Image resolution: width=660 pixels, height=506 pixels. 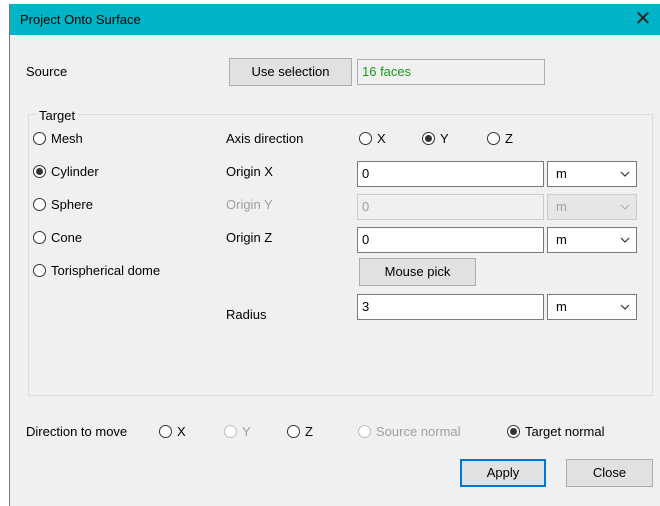 What do you see at coordinates (444, 138) in the screenshot?
I see `axis-radio-y-label: Y` at bounding box center [444, 138].